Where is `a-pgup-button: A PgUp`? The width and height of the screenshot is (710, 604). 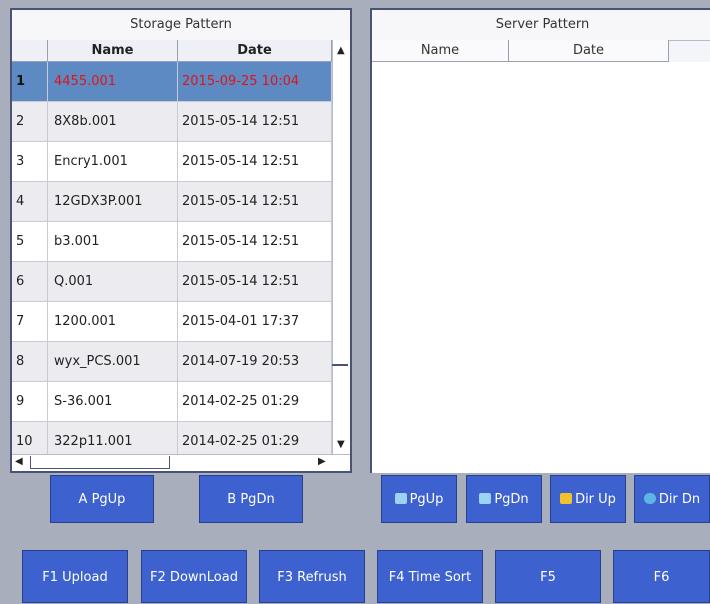 a-pgup-button: A PgUp is located at coordinates (102, 499).